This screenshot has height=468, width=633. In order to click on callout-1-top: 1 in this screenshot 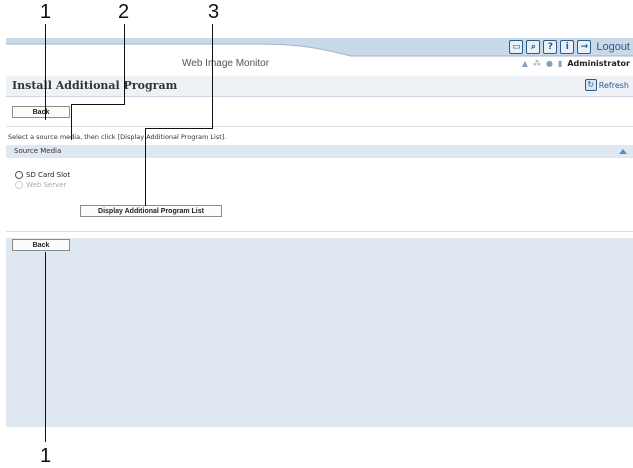, I will do `click(46, 12)`.